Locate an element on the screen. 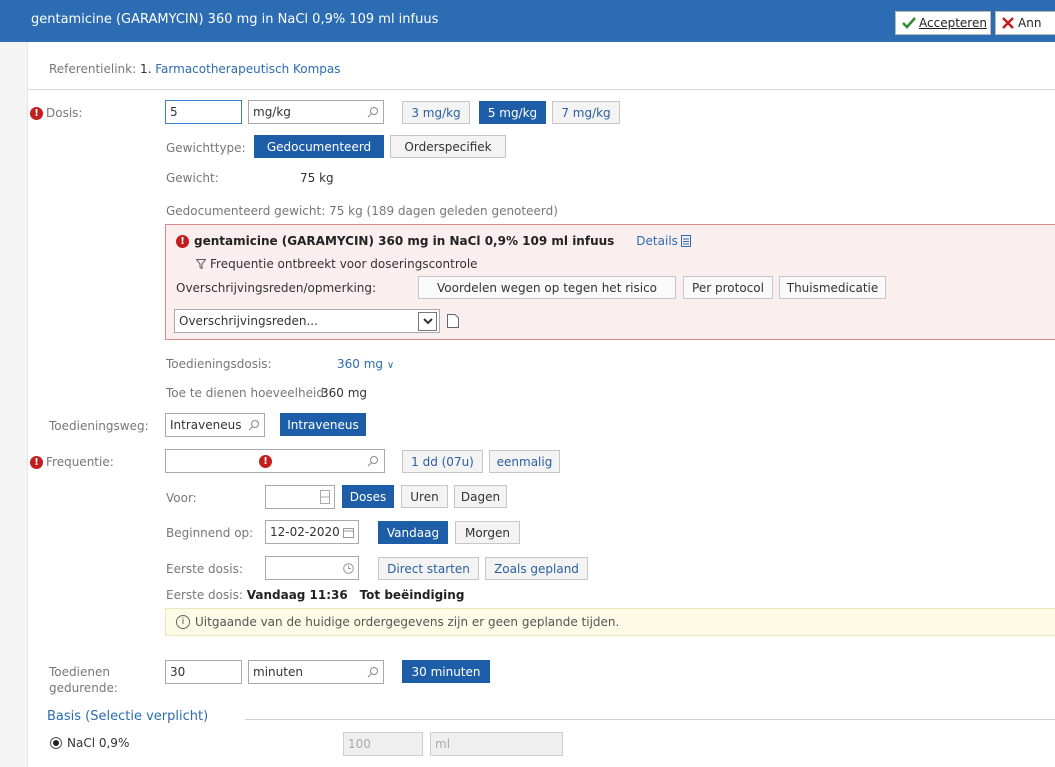 The width and height of the screenshot is (1055, 767). basis-volume-input: 100 is located at coordinates (383, 744).